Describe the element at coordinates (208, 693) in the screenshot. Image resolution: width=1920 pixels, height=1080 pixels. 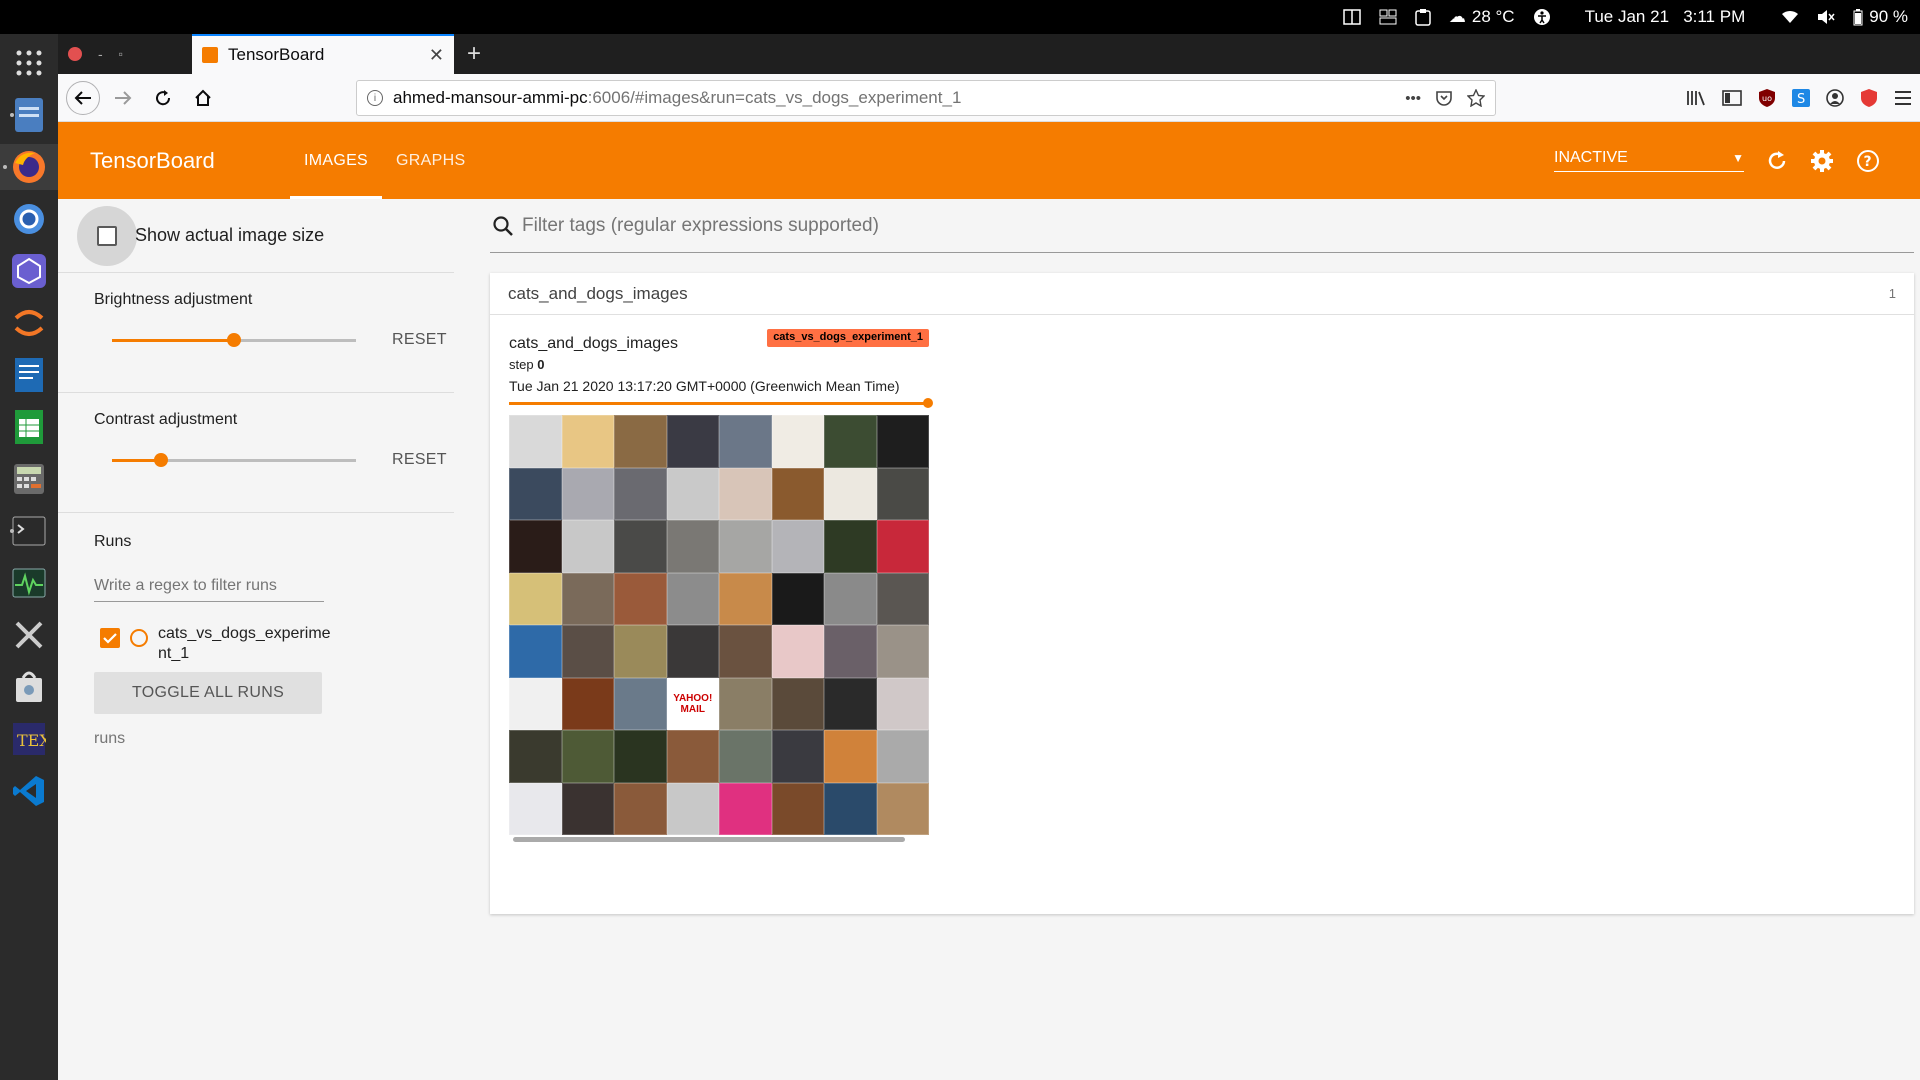
I see `toggle-all-runs-button: TOGGLE ALL RUNS` at that location.